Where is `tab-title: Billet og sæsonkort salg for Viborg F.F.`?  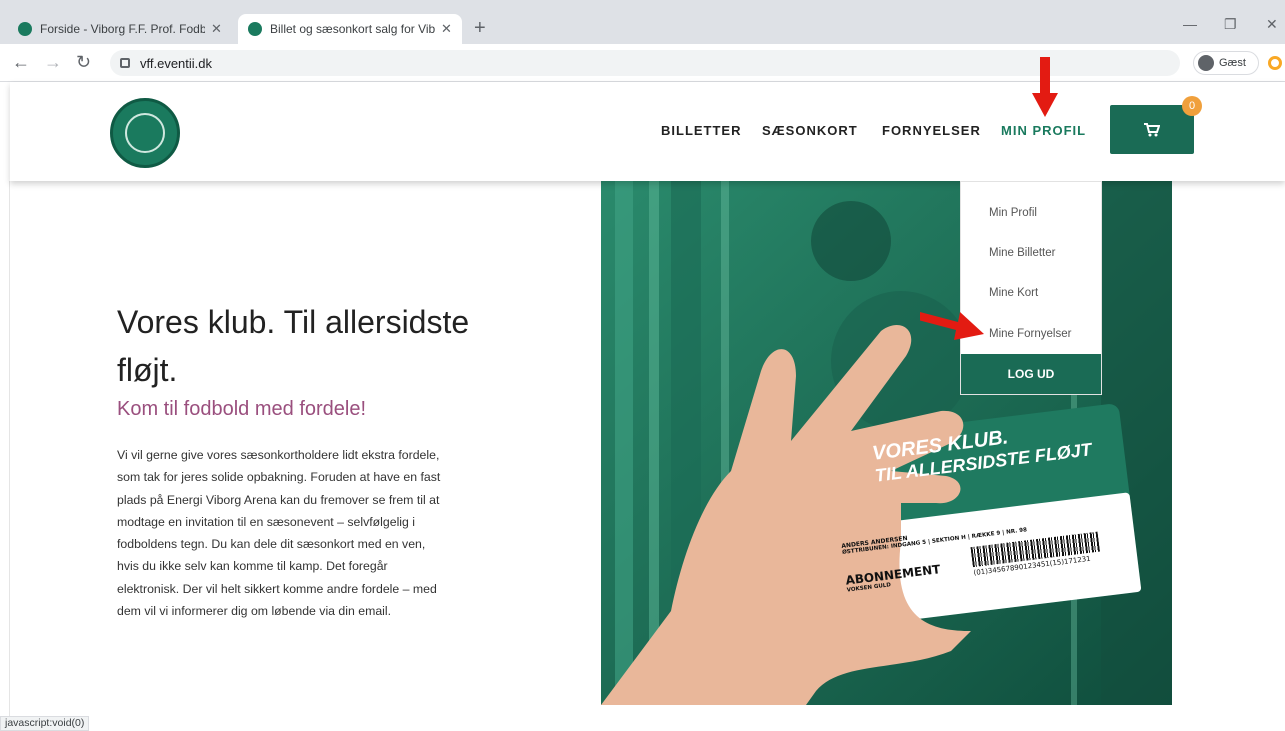 tab-title: Billet og sæsonkort salg for Viborg F.F. is located at coordinates (352, 29).